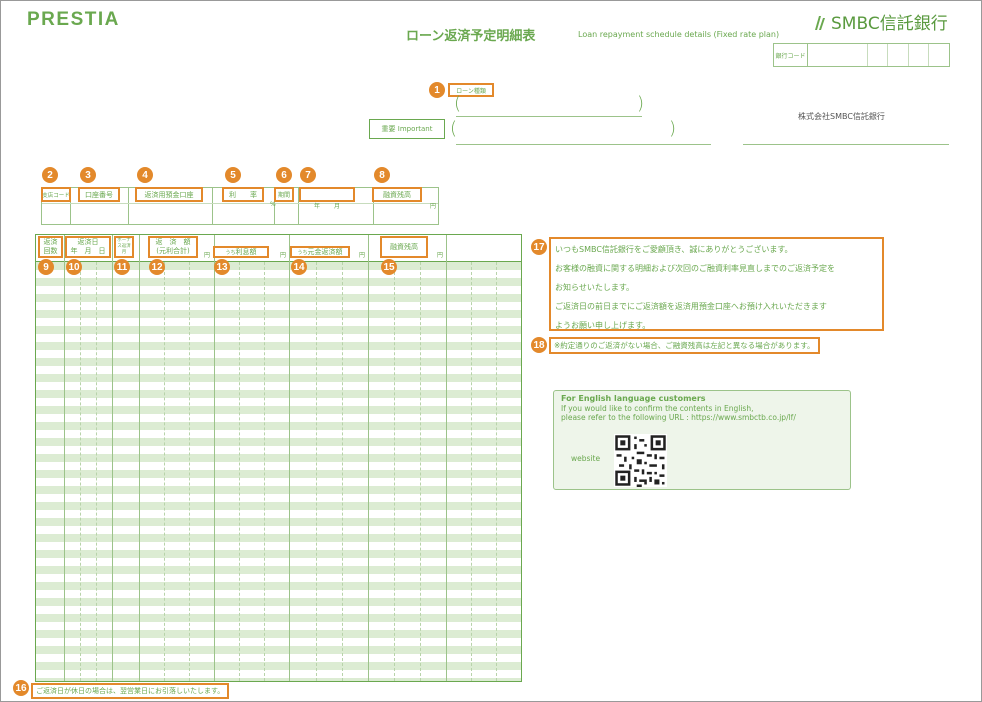 This screenshot has width=982, height=702. I want to click on badge-15: 15, so click(389, 267).